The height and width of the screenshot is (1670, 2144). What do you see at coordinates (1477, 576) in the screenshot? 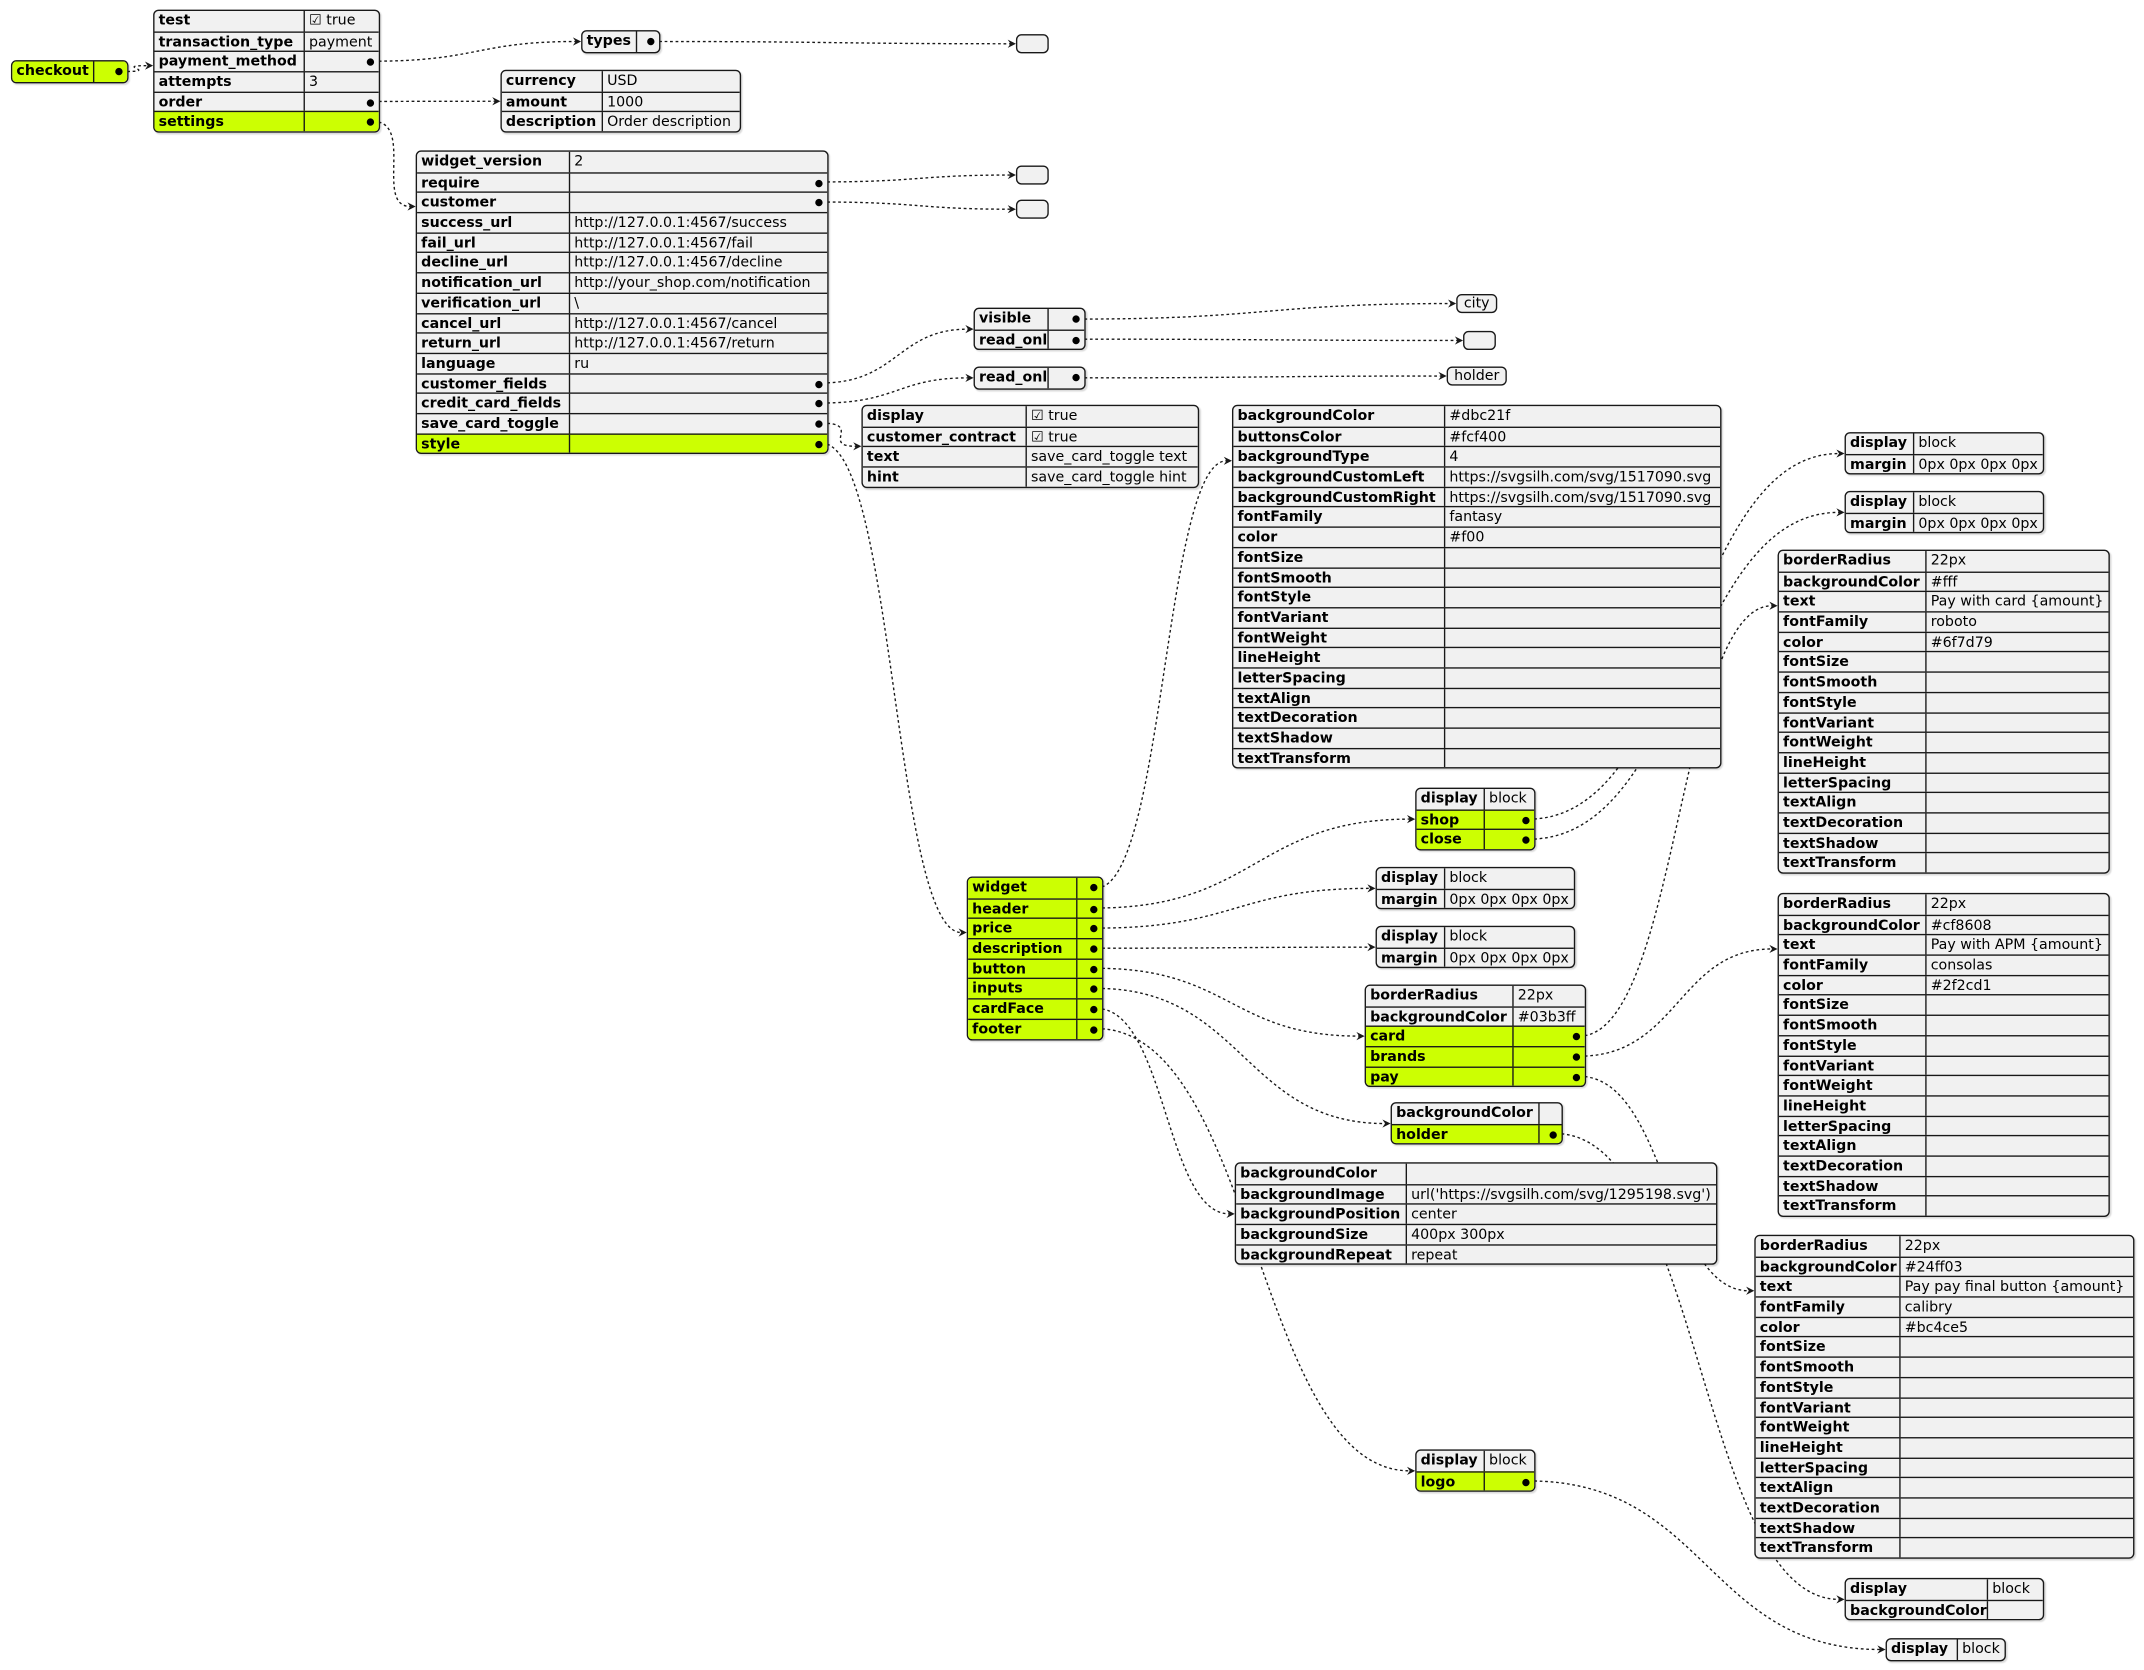
I see `json-row: fontSmooth` at bounding box center [1477, 576].